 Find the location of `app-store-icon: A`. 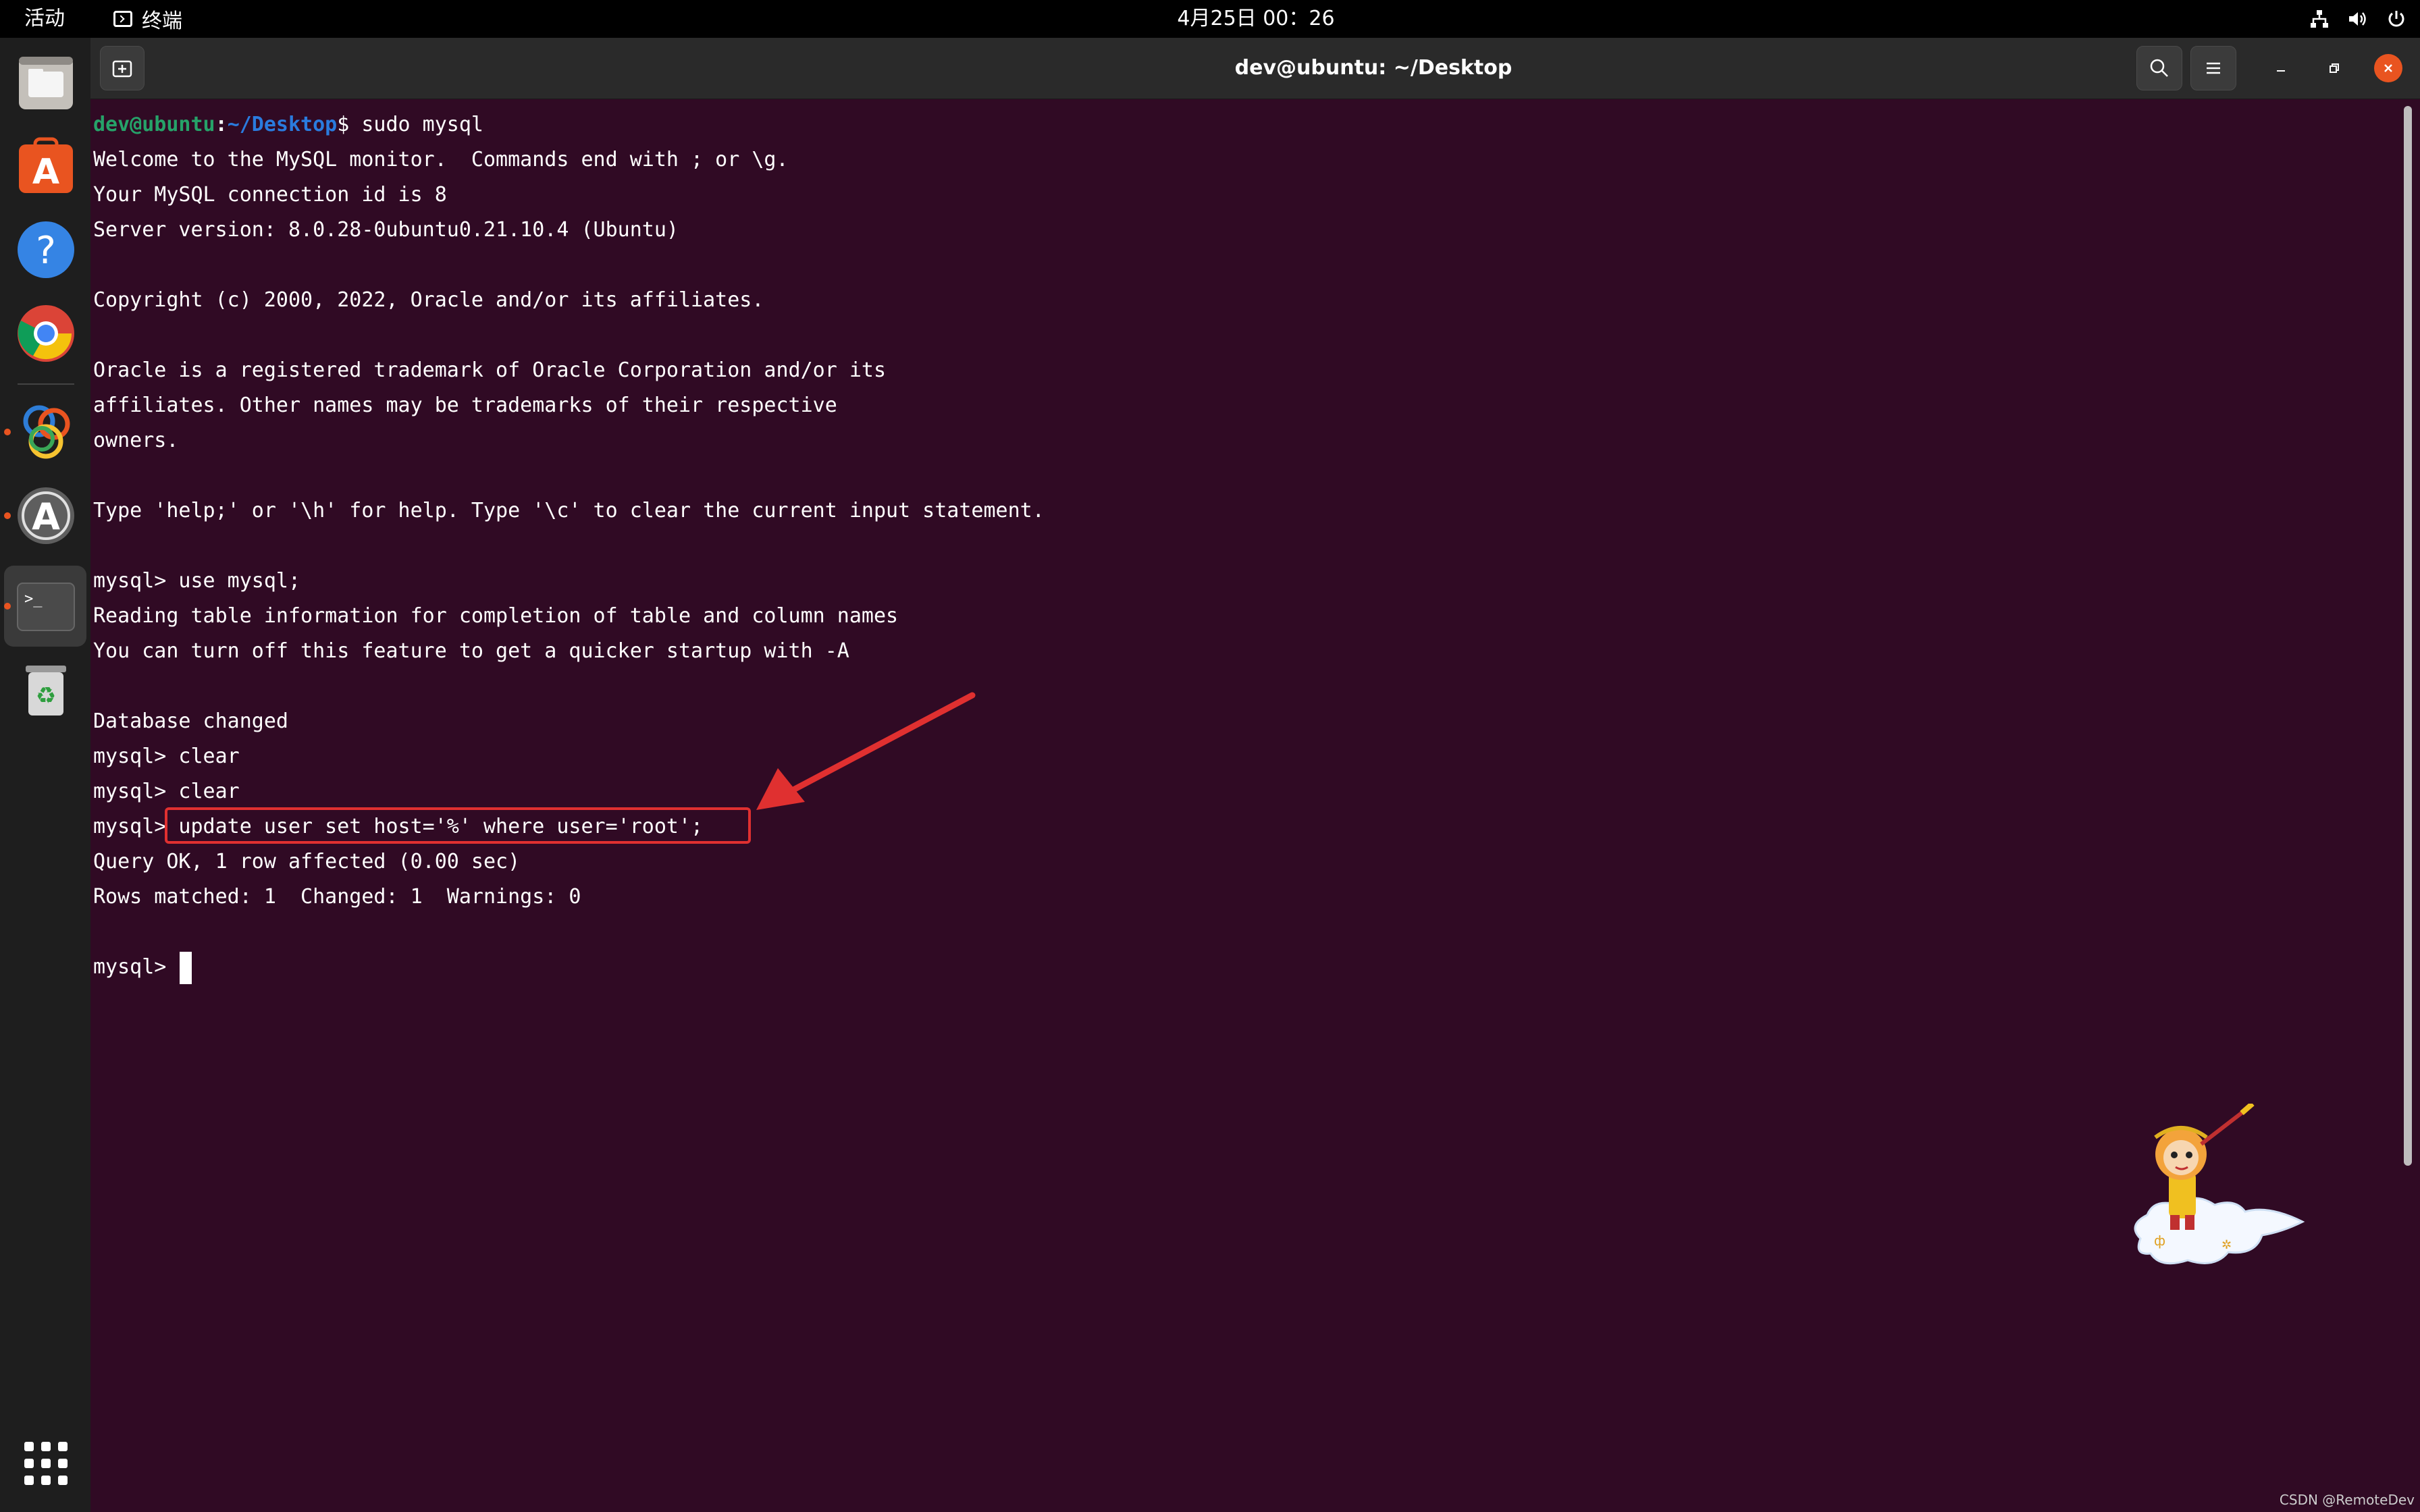

app-store-icon: A is located at coordinates (46, 165).